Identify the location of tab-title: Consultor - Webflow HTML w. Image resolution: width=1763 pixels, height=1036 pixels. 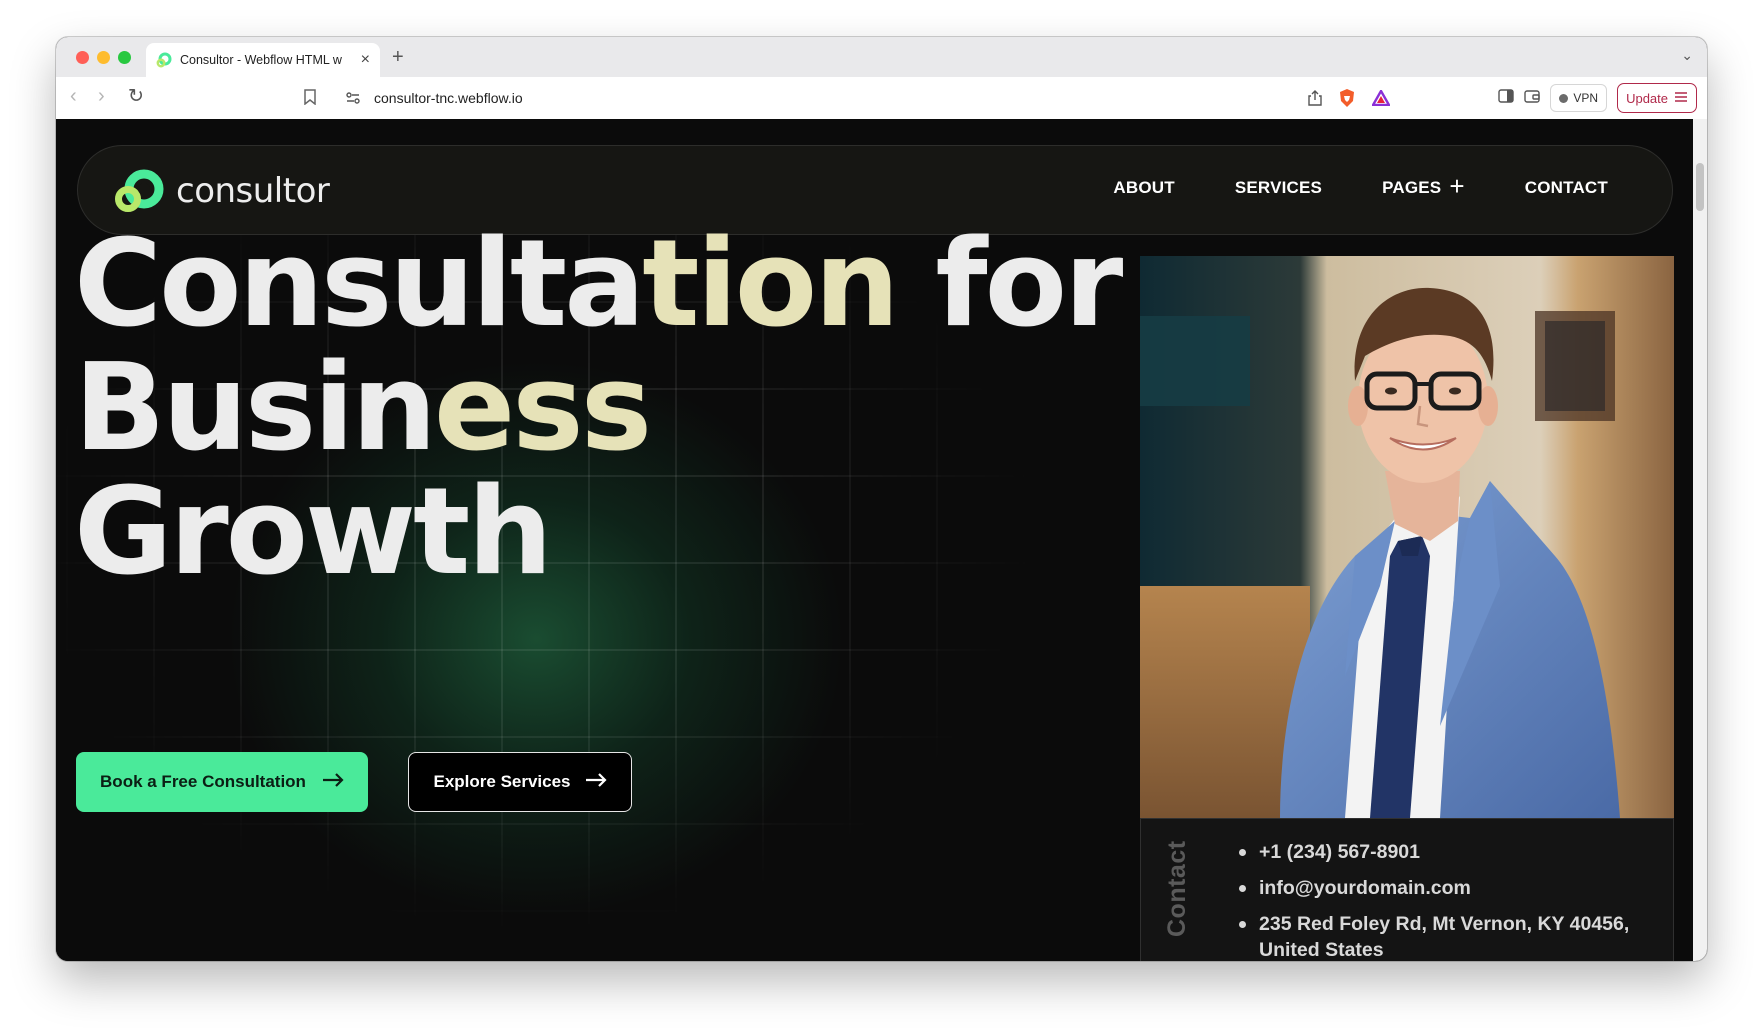
(261, 60).